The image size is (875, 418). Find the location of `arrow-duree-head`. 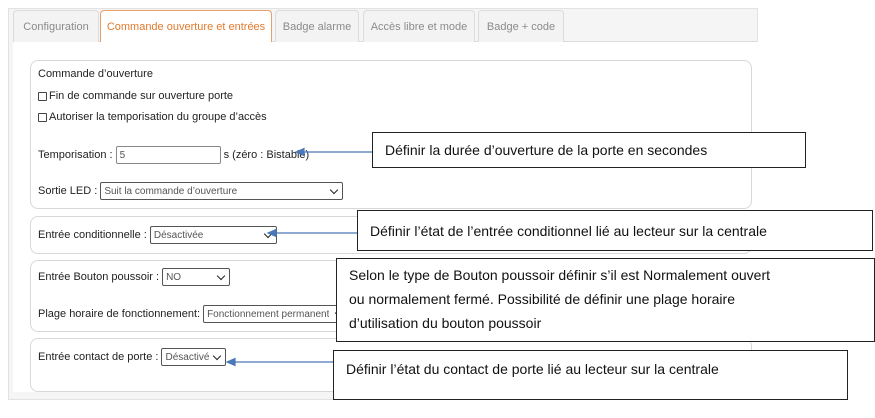

arrow-duree-head is located at coordinates (299, 152).